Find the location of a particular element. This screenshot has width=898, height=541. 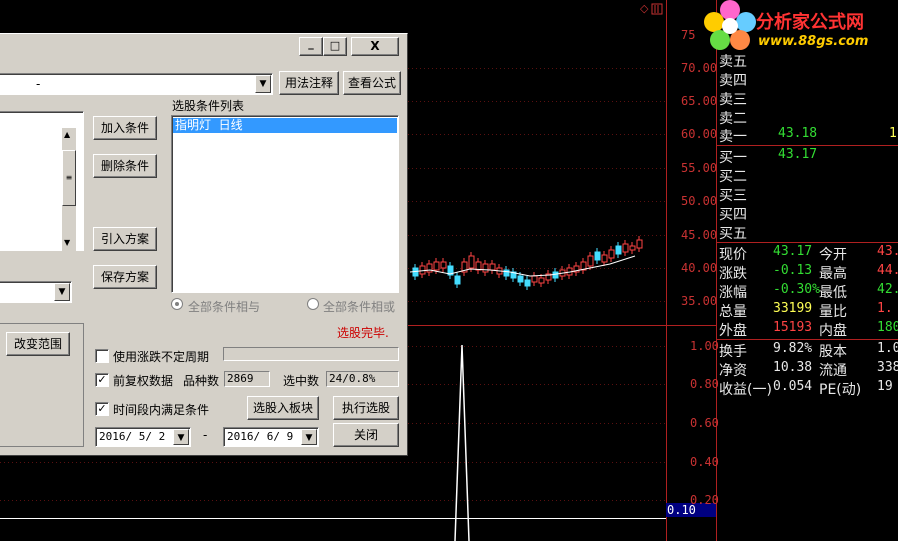

radio-and is located at coordinates (177, 304).